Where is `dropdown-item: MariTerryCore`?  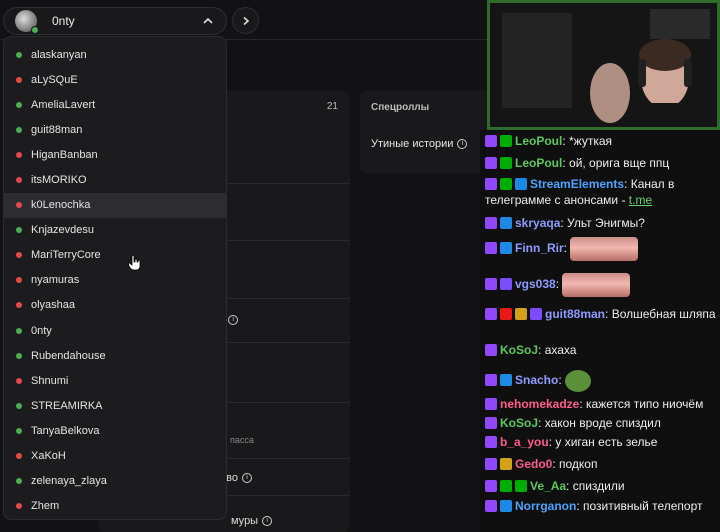 dropdown-item: MariTerryCore is located at coordinates (115, 255).